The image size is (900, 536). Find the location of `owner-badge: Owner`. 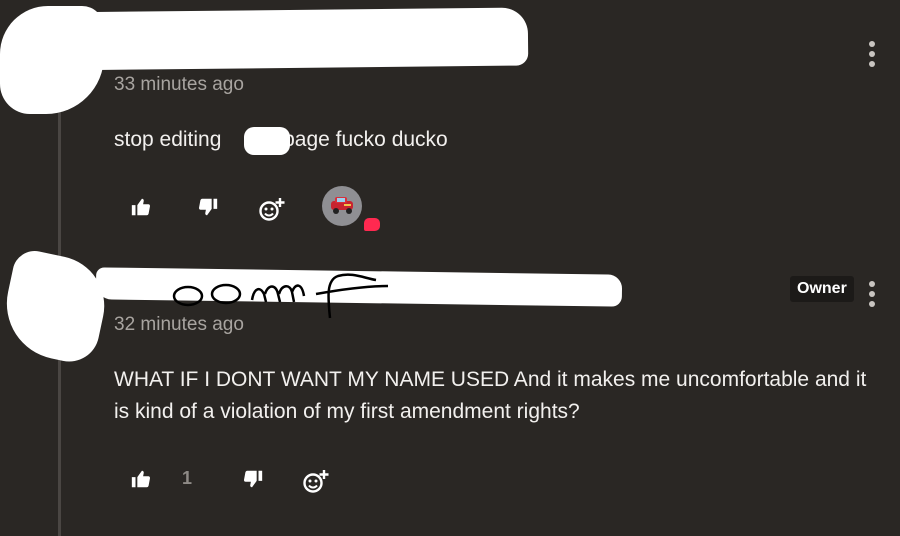

owner-badge: Owner is located at coordinates (822, 289).